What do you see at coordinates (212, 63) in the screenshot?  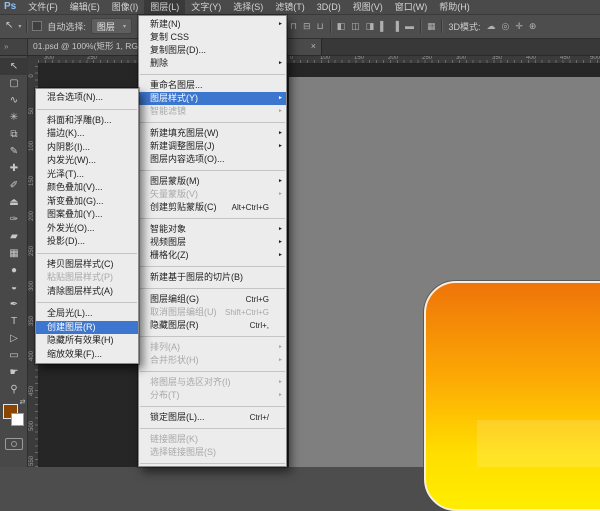 I see `menu-item: 删除 ►` at bounding box center [212, 63].